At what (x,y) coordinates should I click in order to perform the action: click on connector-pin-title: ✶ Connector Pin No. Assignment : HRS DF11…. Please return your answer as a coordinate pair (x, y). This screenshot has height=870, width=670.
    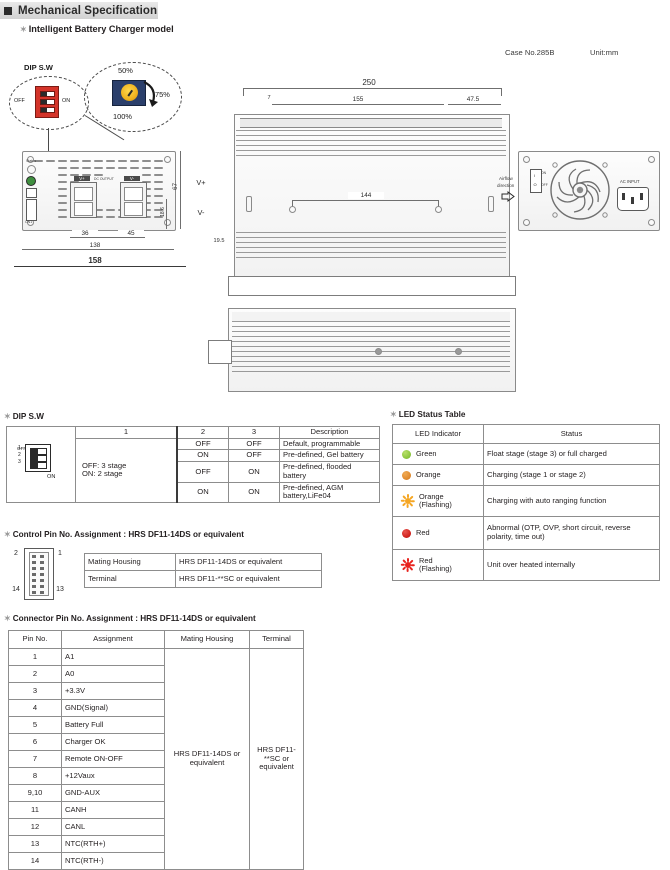
    Looking at the image, I should click on (130, 618).